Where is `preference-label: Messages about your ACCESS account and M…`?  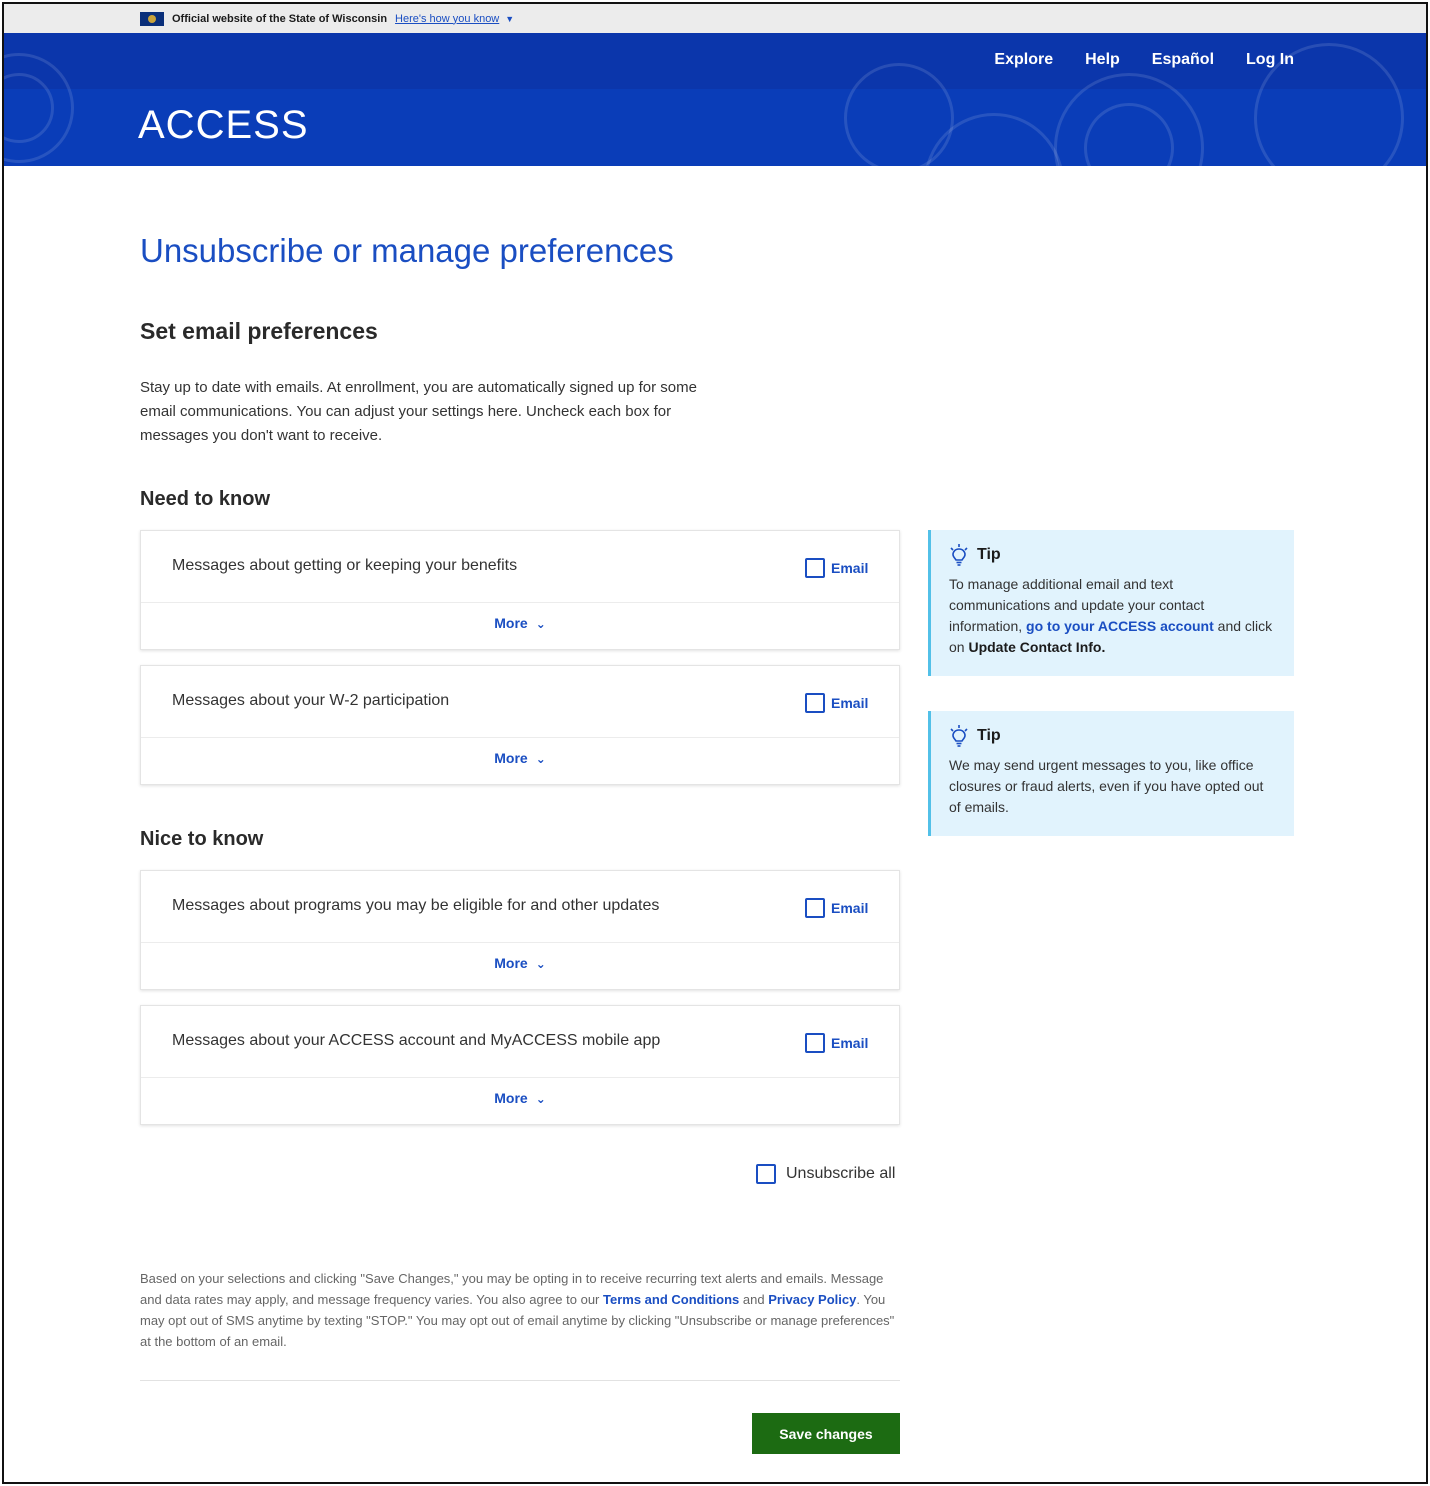 preference-label: Messages about your ACCESS account and M… is located at coordinates (416, 1040).